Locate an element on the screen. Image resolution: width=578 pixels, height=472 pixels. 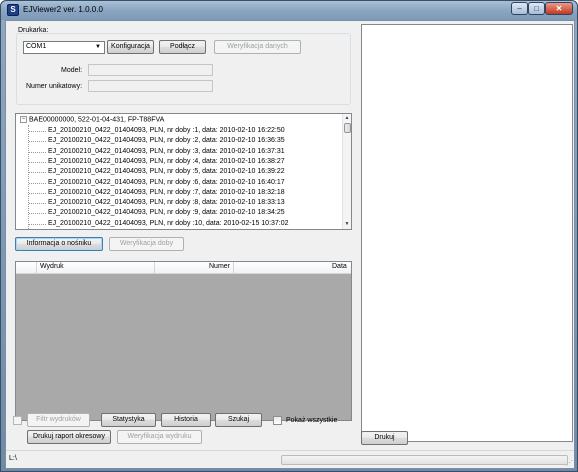
port-select-value: COM1 is located at coordinates (36, 46).